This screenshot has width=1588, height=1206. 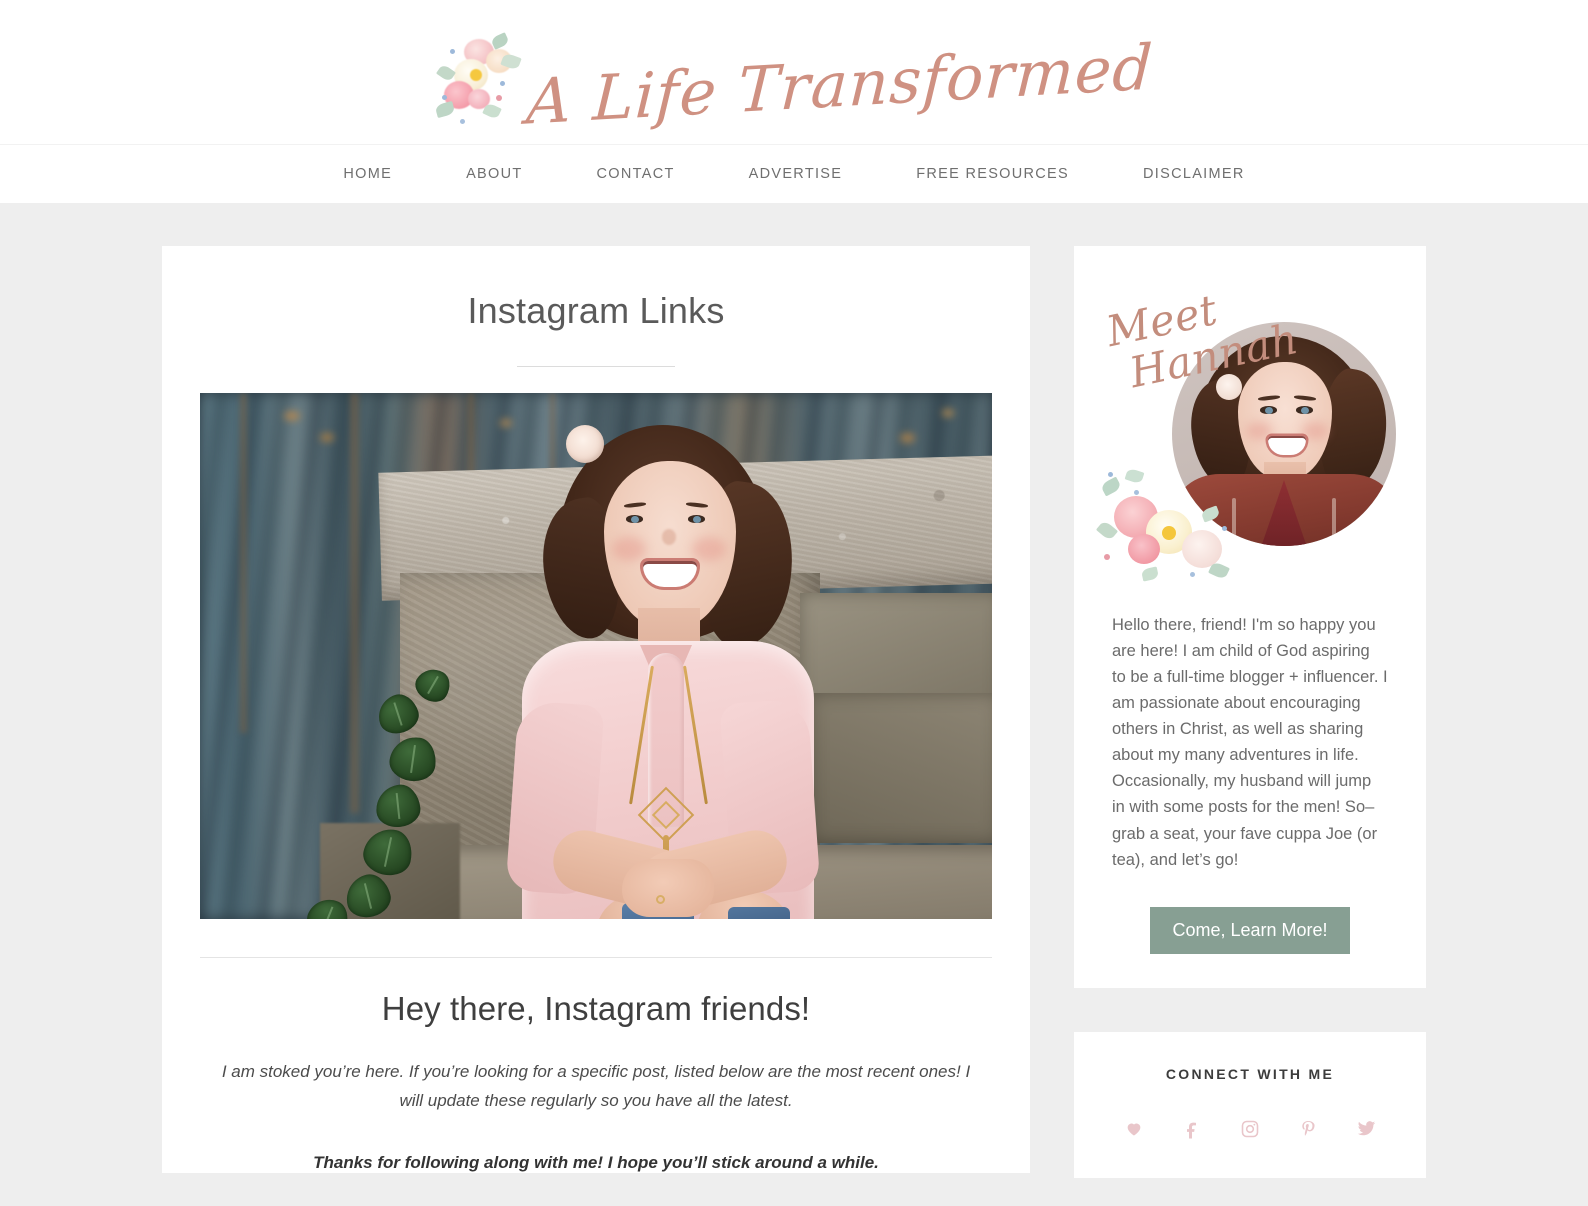 I want to click on nav-item-about: ABOUT, so click(x=494, y=174).